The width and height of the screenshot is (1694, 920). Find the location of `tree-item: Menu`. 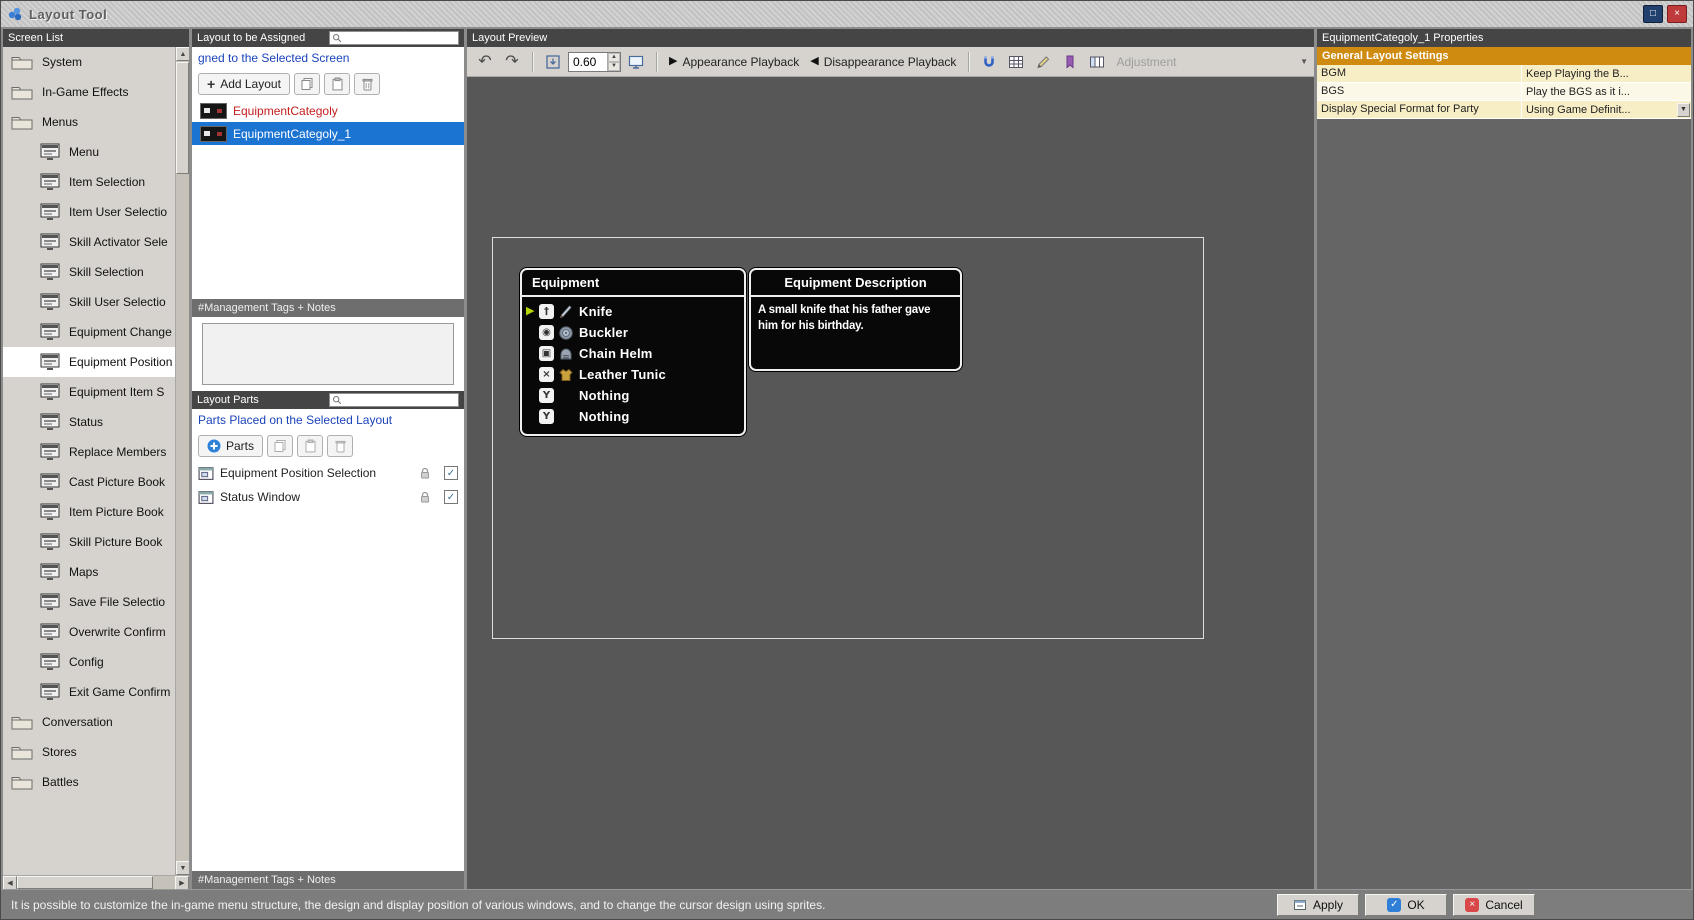

tree-item: Menu is located at coordinates (89, 152).